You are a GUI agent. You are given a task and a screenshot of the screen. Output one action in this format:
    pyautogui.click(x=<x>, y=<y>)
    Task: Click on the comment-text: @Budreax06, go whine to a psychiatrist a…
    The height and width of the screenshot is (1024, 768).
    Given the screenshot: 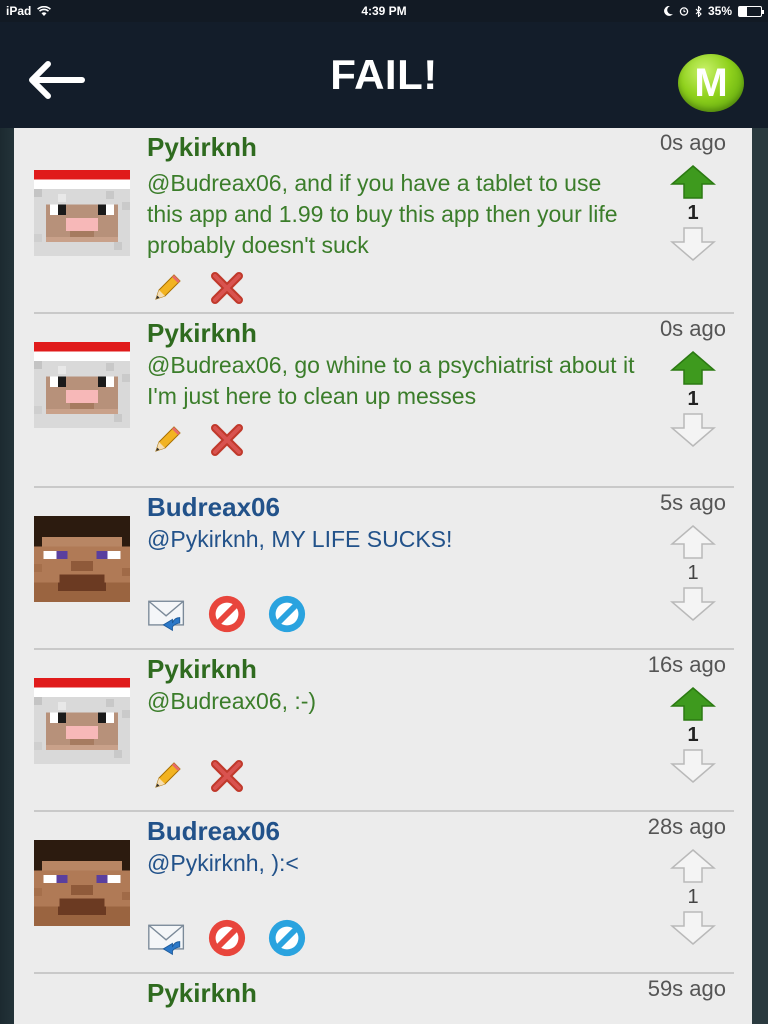 What is the action you would take?
    pyautogui.click(x=391, y=380)
    